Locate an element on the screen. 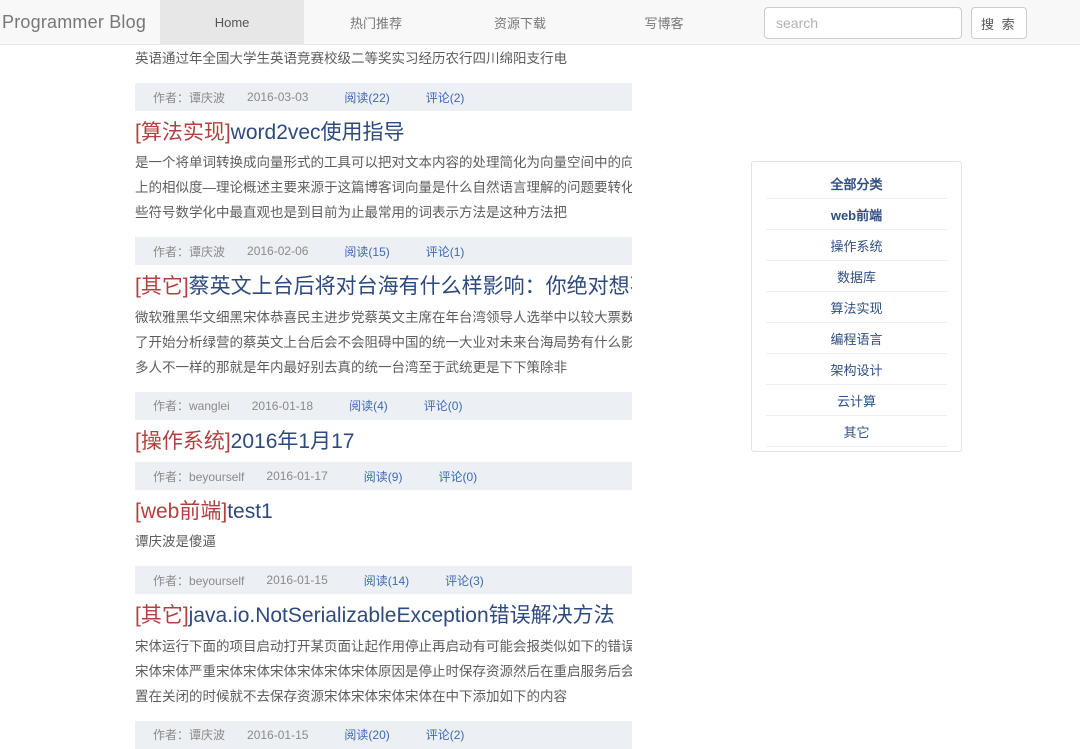 The width and height of the screenshot is (1080, 749). sidebar-category-label: 架构设计 is located at coordinates (856, 370).